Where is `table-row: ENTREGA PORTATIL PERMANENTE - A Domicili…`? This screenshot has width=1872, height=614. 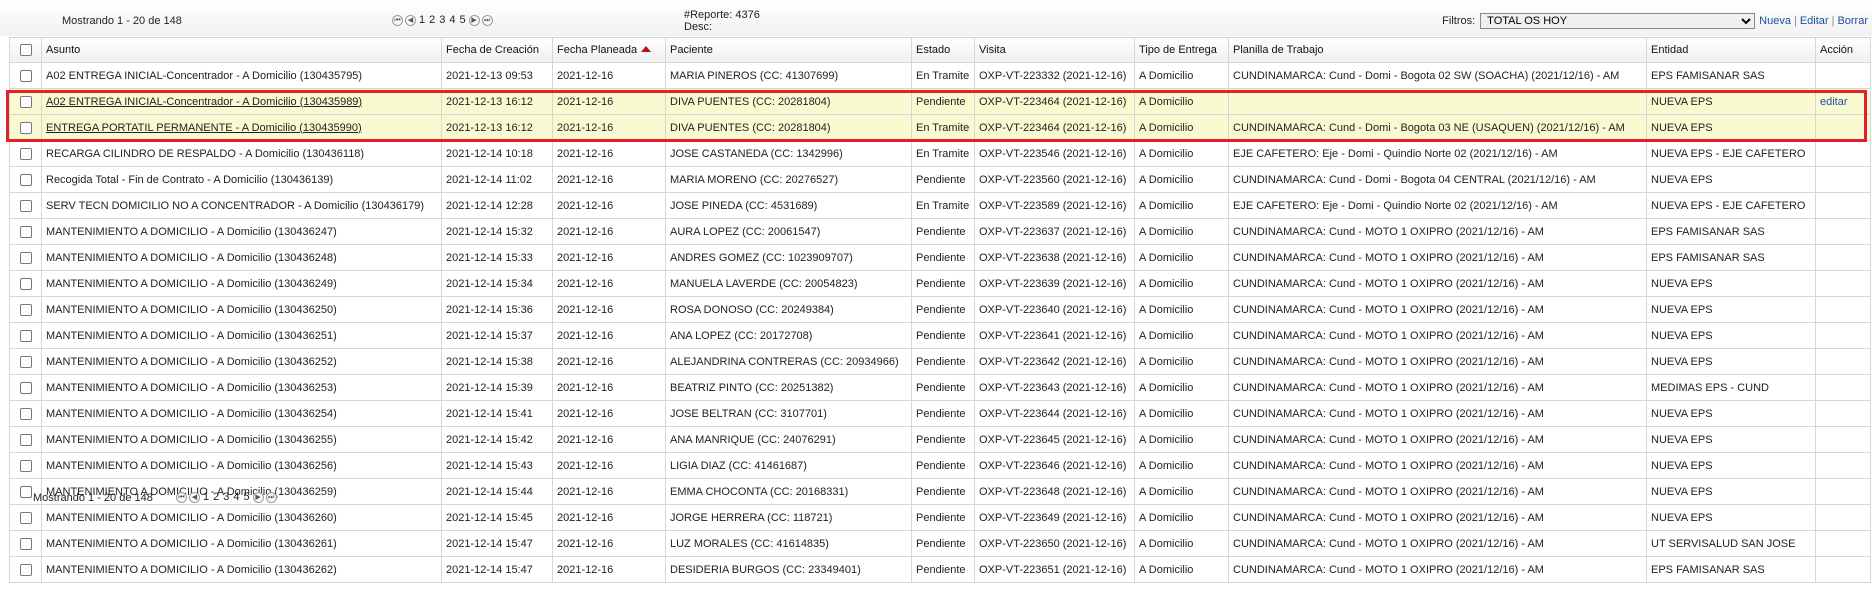 table-row: ENTREGA PORTATIL PERMANENTE - A Domicili… is located at coordinates (940, 127).